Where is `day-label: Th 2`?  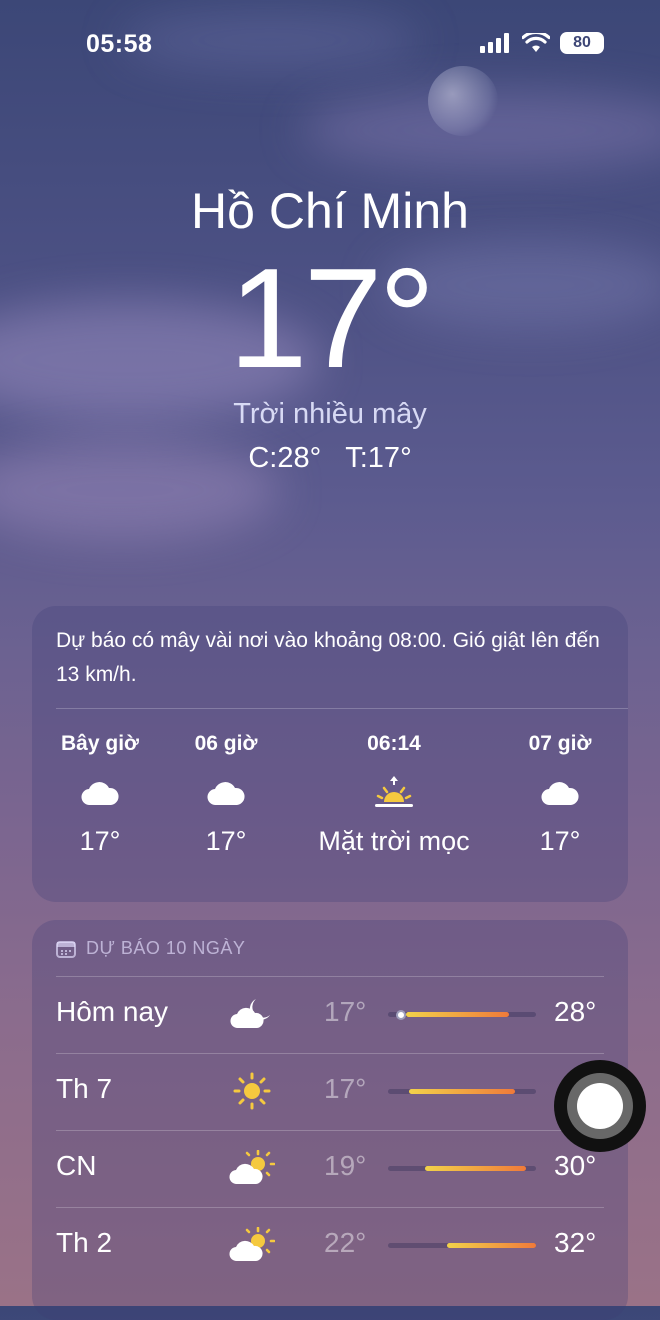
day-label: Th 2 is located at coordinates (84, 1242).